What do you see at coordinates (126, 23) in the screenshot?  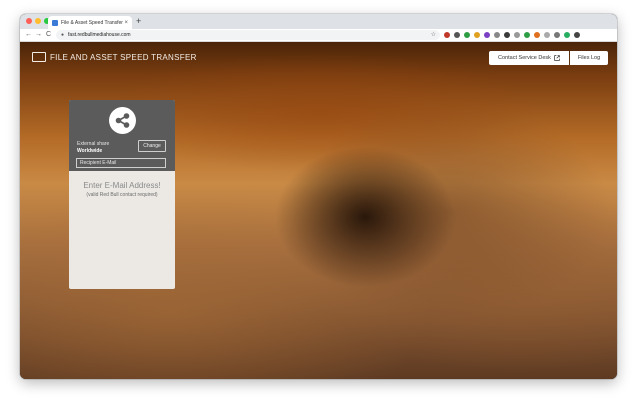 I see `close-tab-icon: ×` at bounding box center [126, 23].